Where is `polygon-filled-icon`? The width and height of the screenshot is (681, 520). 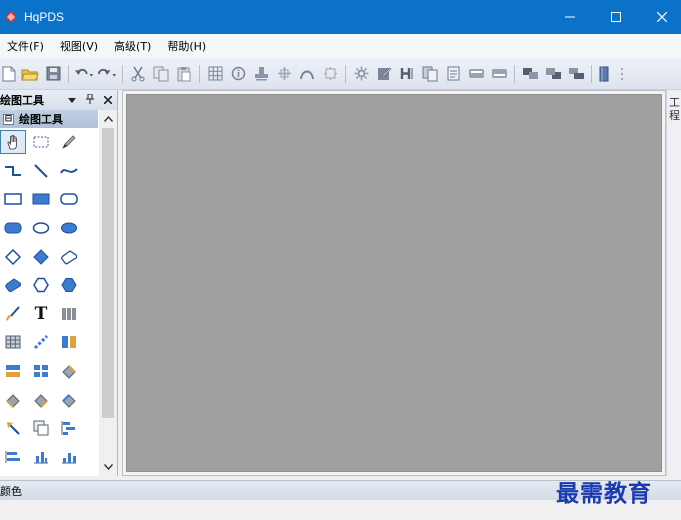
polygon-filled-icon is located at coordinates (69, 285).